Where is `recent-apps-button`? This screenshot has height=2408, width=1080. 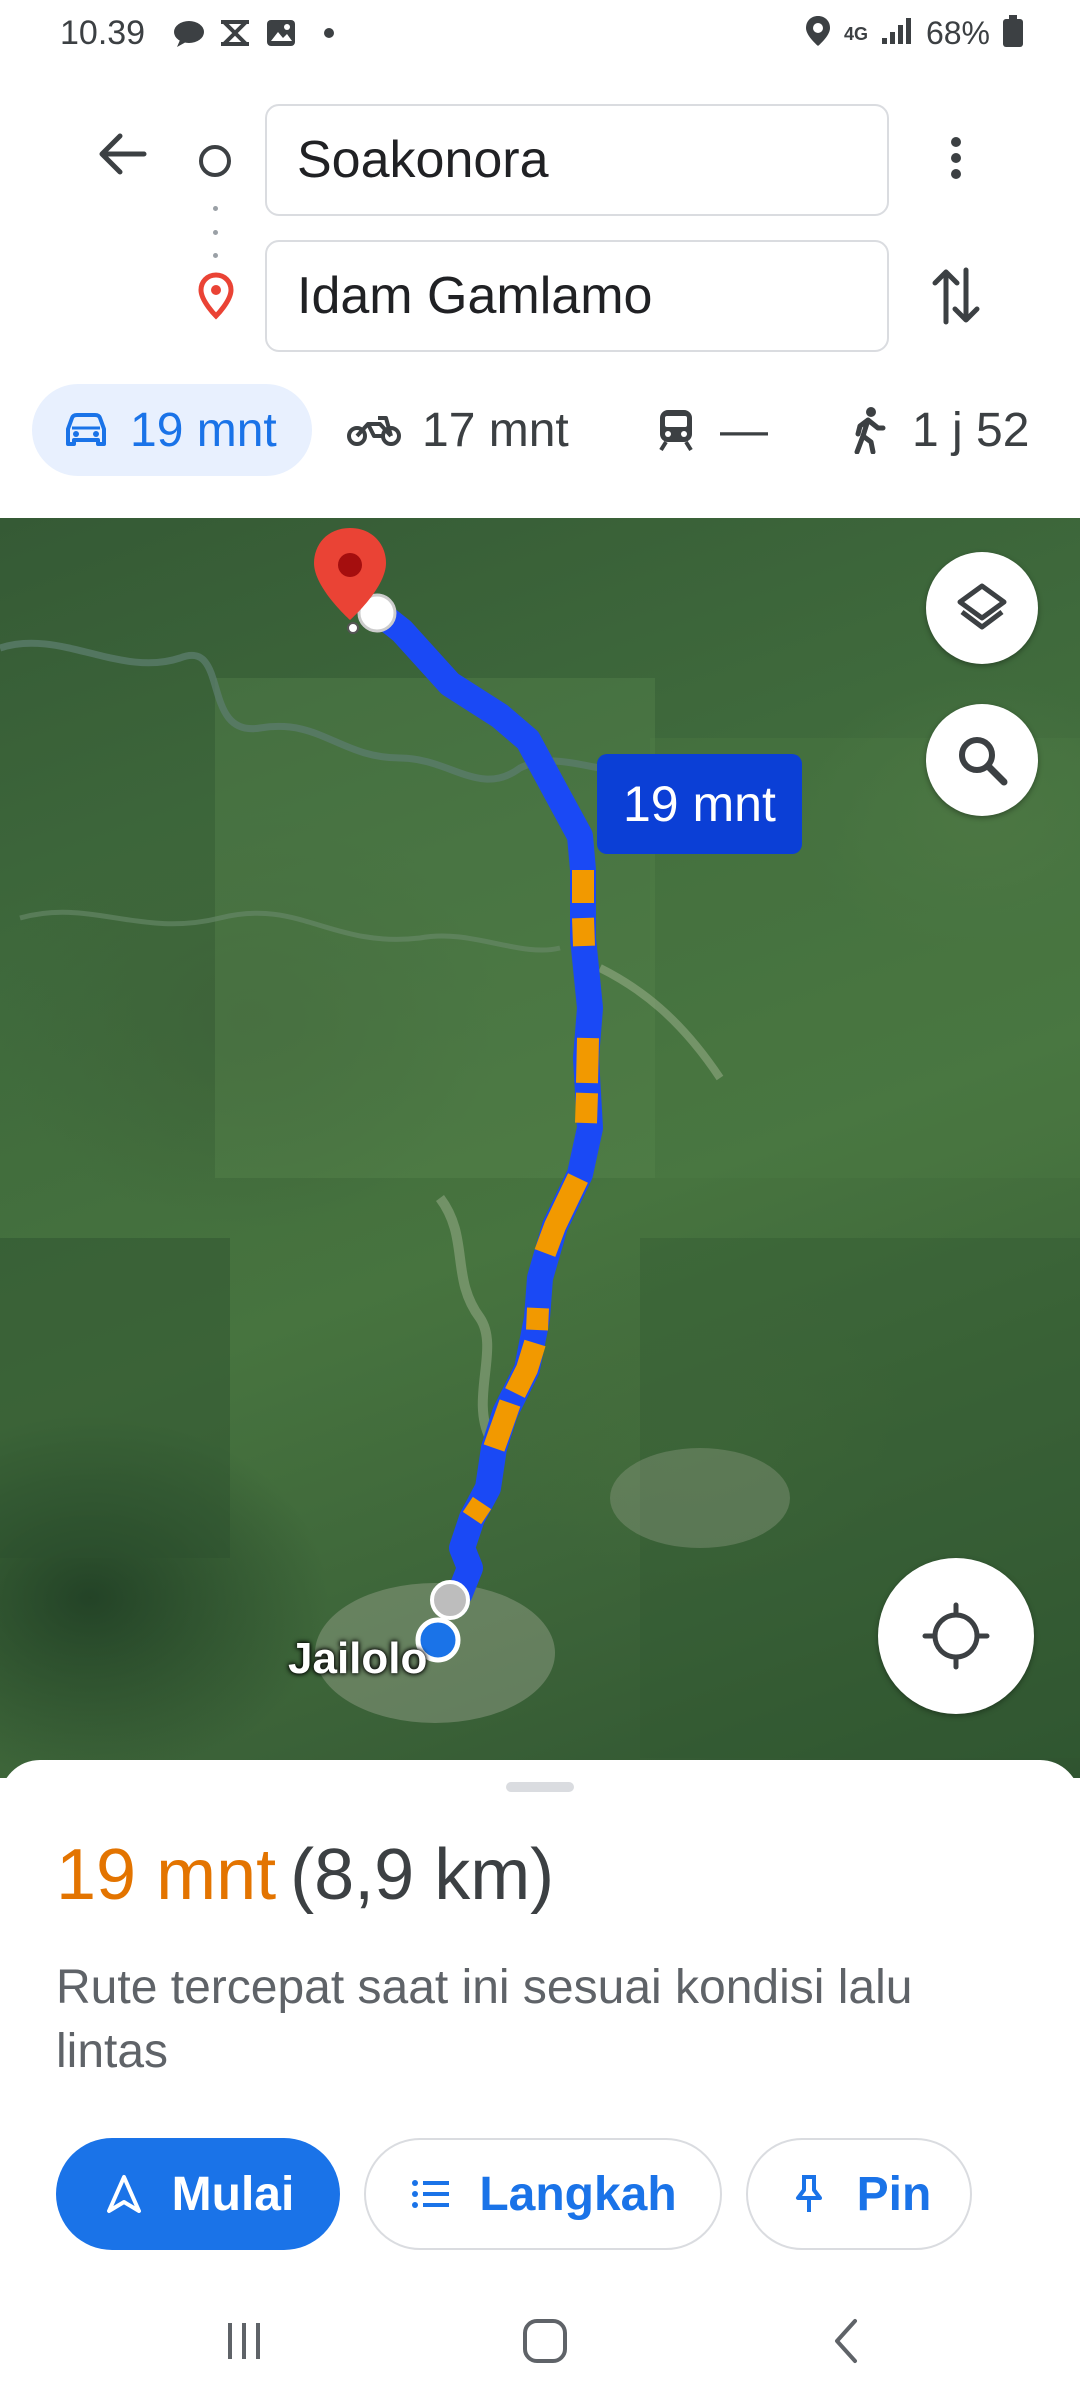
recent-apps-button is located at coordinates (244, 2341).